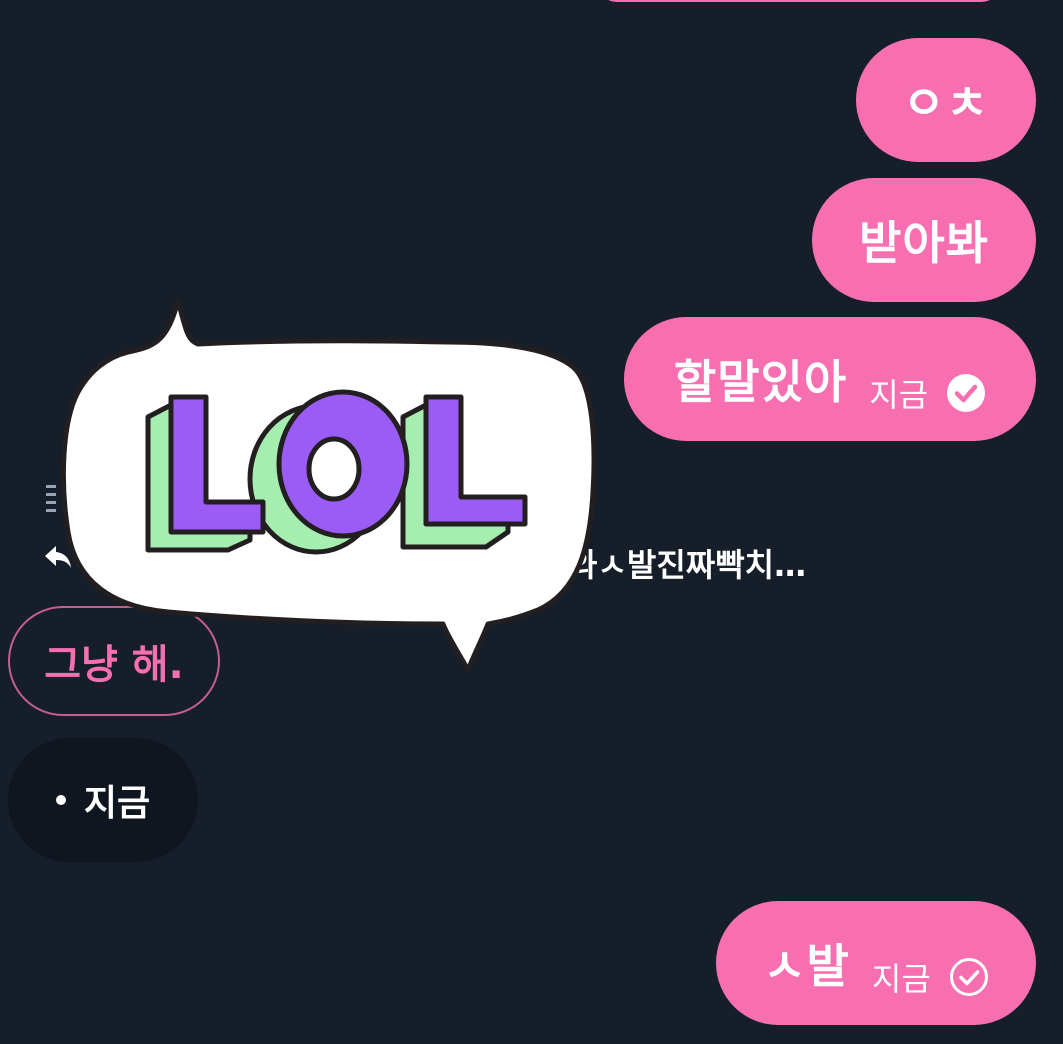 This screenshot has width=1063, height=1044. I want to click on reply-indicator-bar, so click(51, 503).